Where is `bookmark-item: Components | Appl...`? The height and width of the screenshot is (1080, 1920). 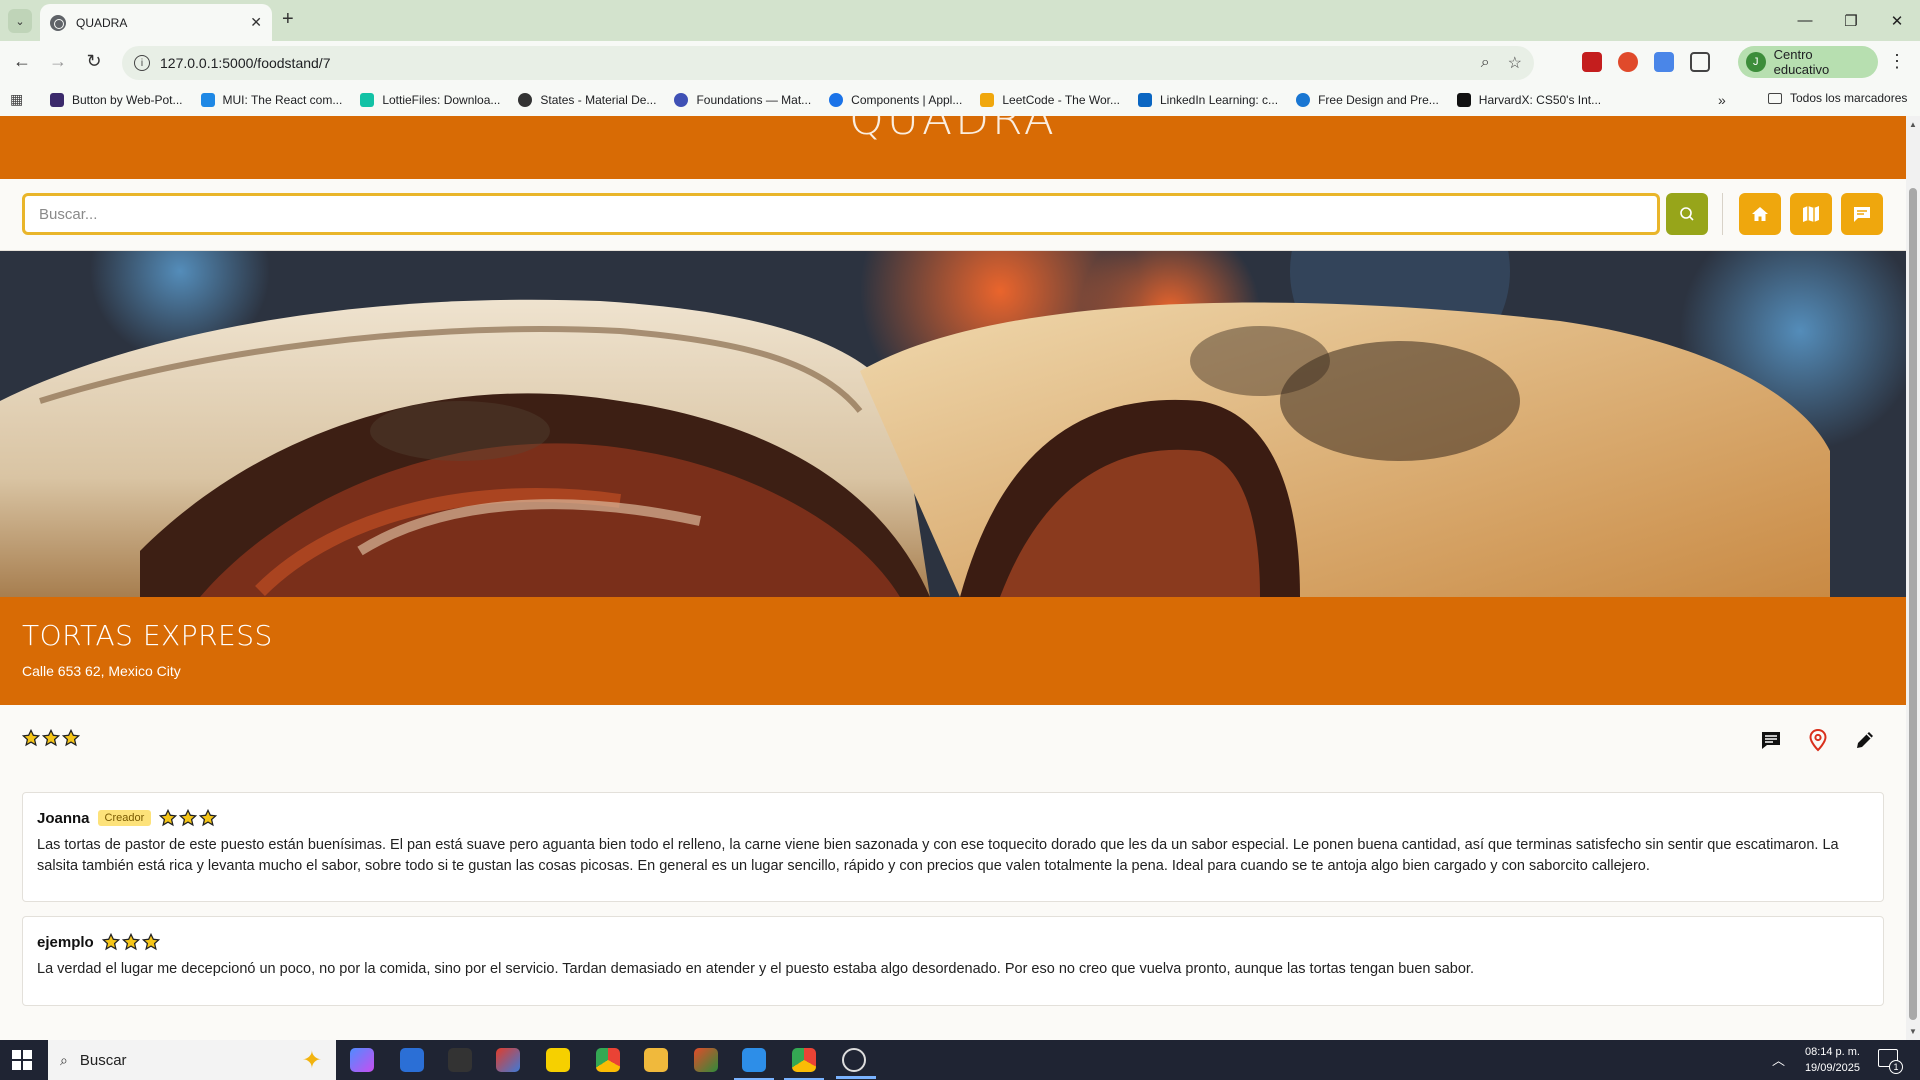
bookmark-item: Components | Appl... is located at coordinates (895, 100).